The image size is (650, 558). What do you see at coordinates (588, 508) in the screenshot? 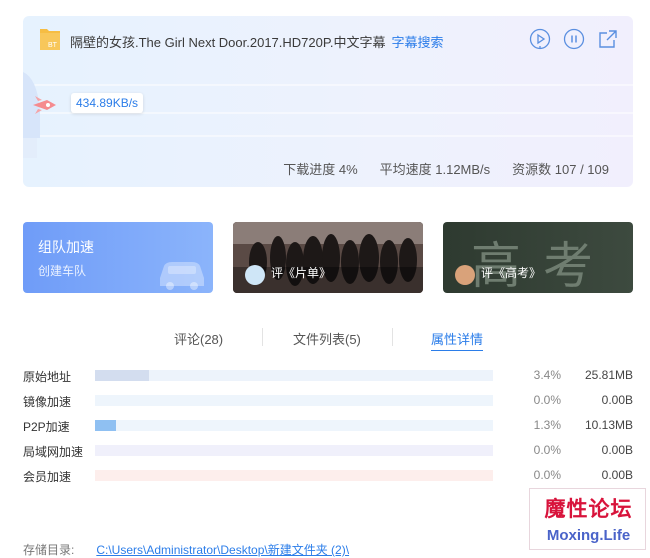
I see `watermark-title: 魔性论坛` at bounding box center [588, 508].